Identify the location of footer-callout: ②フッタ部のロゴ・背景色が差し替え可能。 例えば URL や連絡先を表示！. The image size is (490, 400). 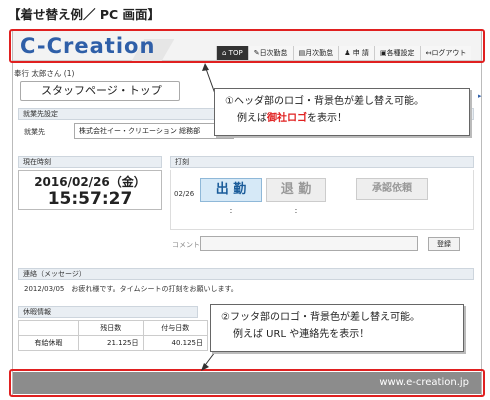
(337, 328).